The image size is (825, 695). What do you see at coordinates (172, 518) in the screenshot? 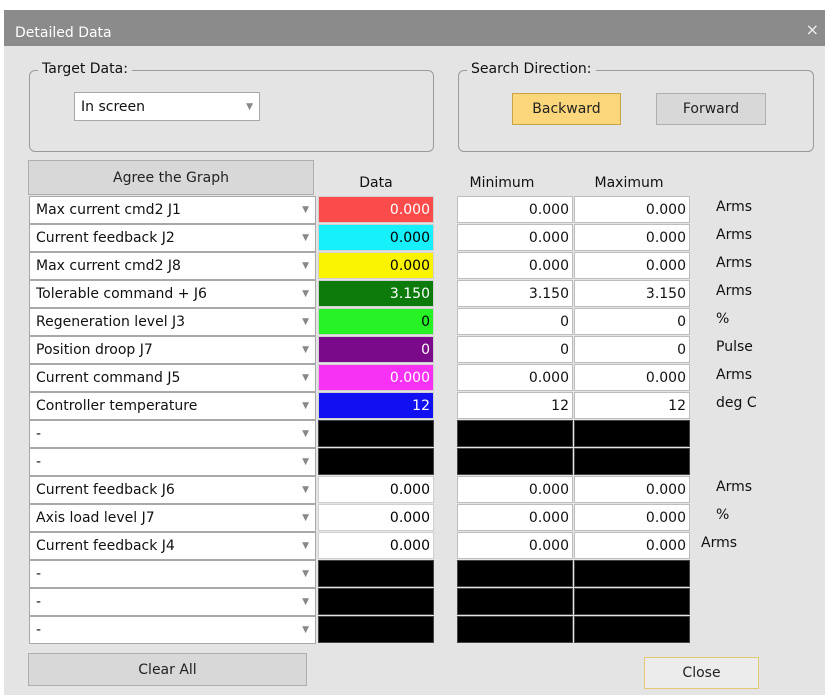
I see `signal-select: Axis load level J7 ▼` at bounding box center [172, 518].